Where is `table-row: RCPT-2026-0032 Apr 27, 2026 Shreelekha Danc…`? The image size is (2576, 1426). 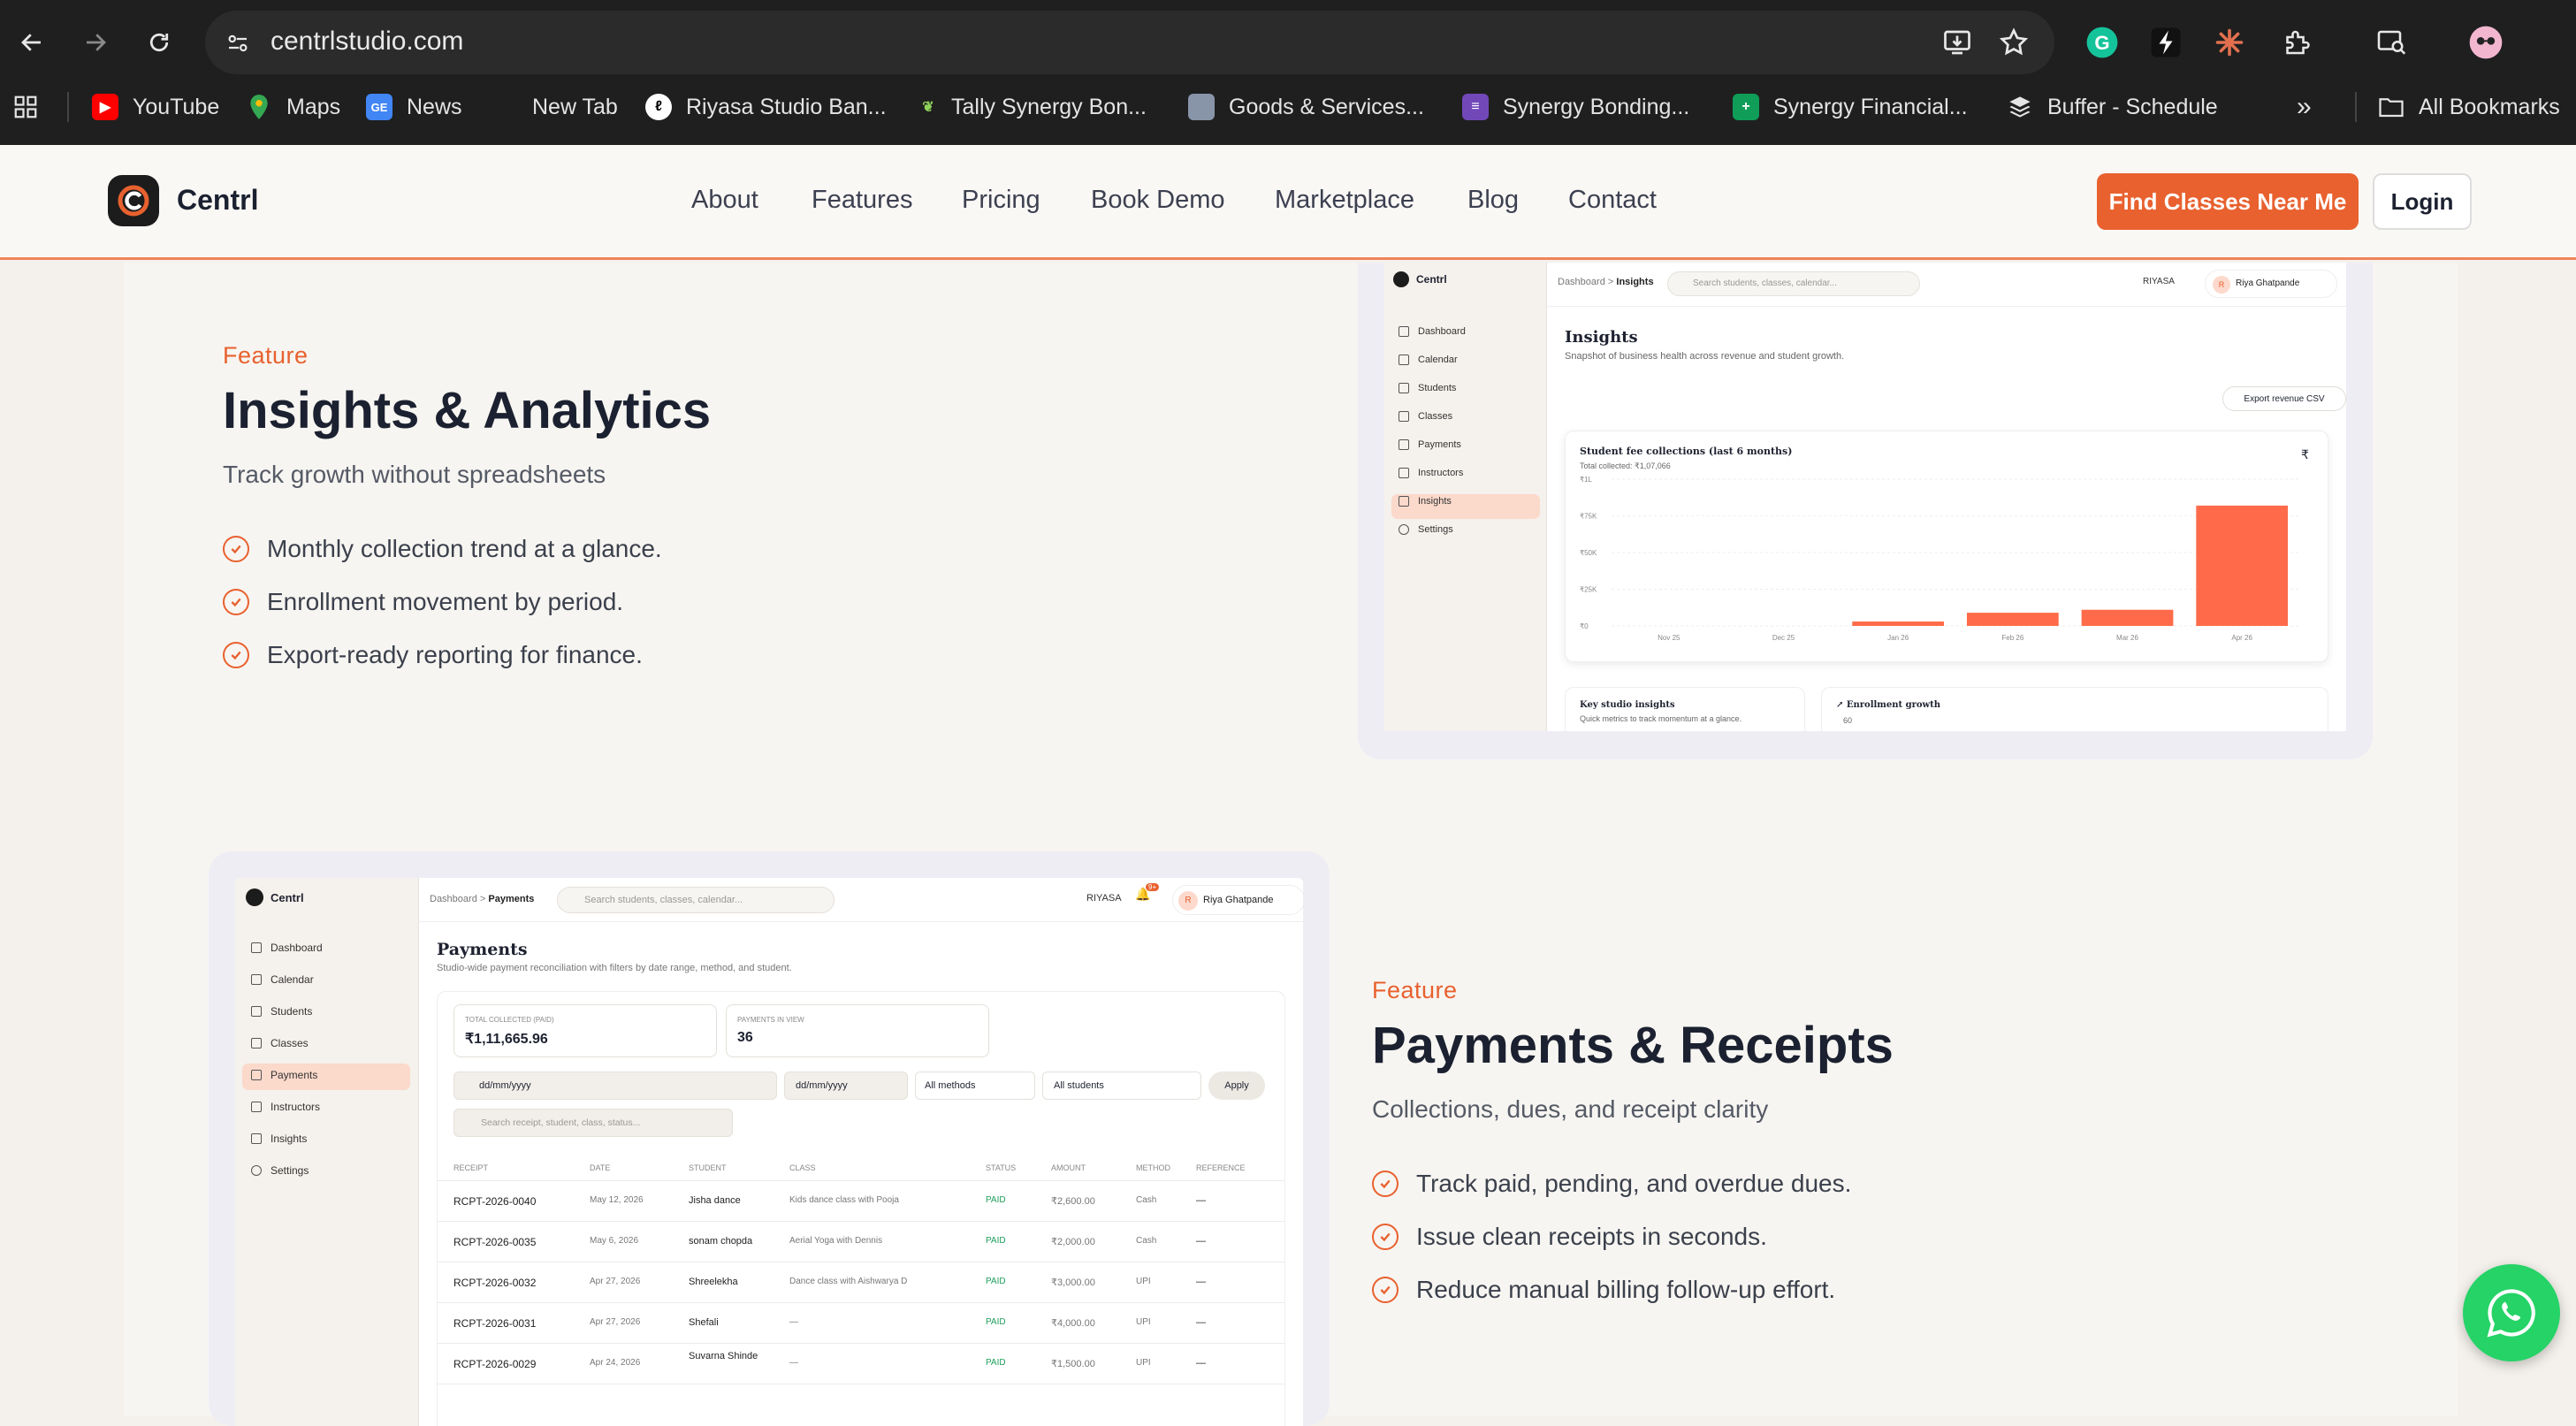 table-row: RCPT-2026-0032 Apr 27, 2026 Shreelekha Danc… is located at coordinates (861, 1282).